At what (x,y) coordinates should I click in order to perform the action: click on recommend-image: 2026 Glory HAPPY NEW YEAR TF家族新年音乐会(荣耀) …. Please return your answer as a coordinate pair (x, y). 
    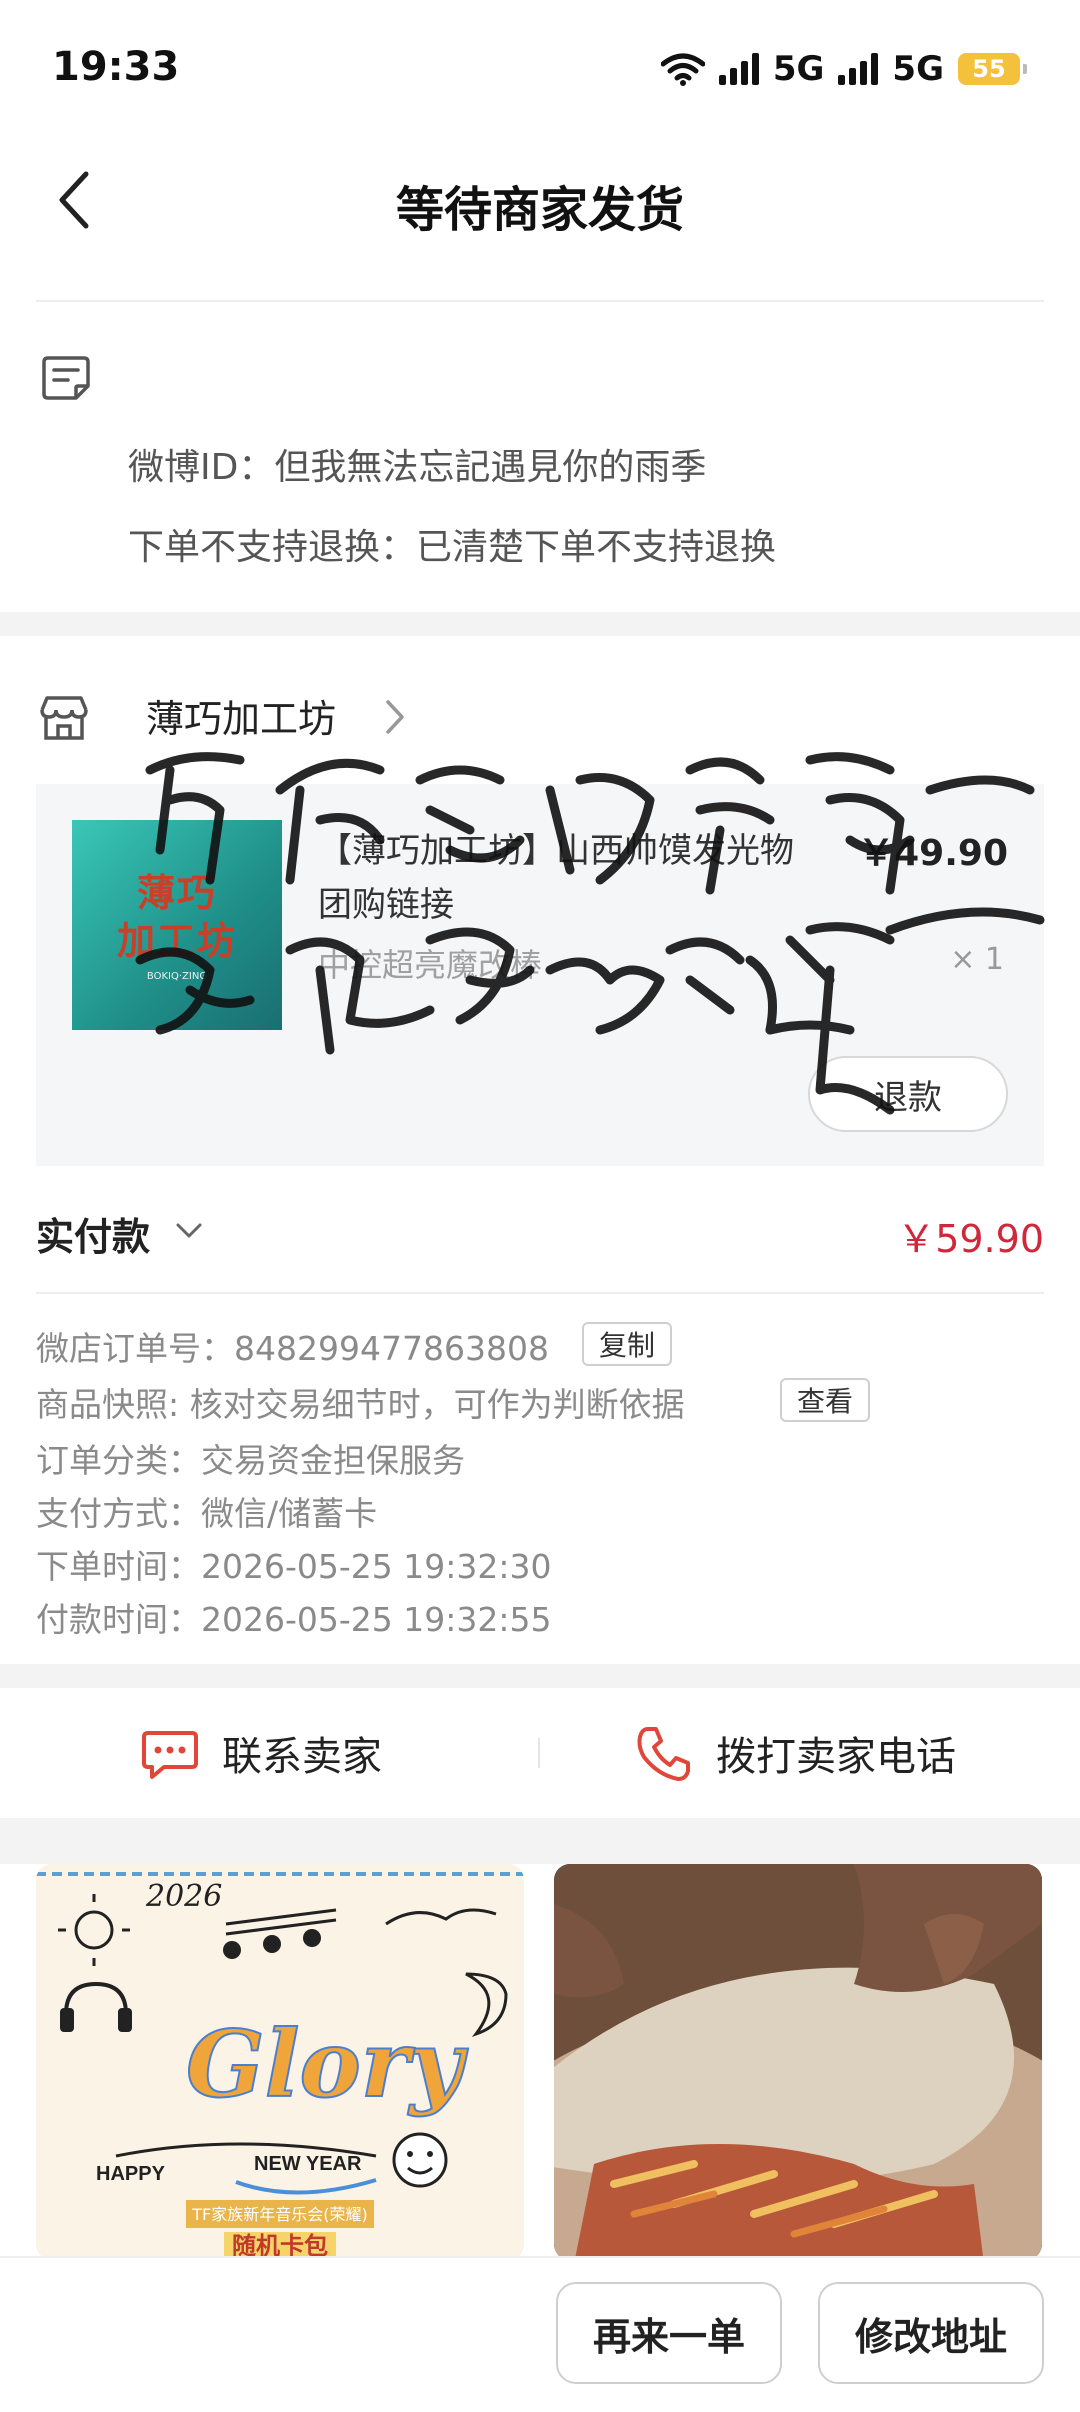
    Looking at the image, I should click on (280, 2062).